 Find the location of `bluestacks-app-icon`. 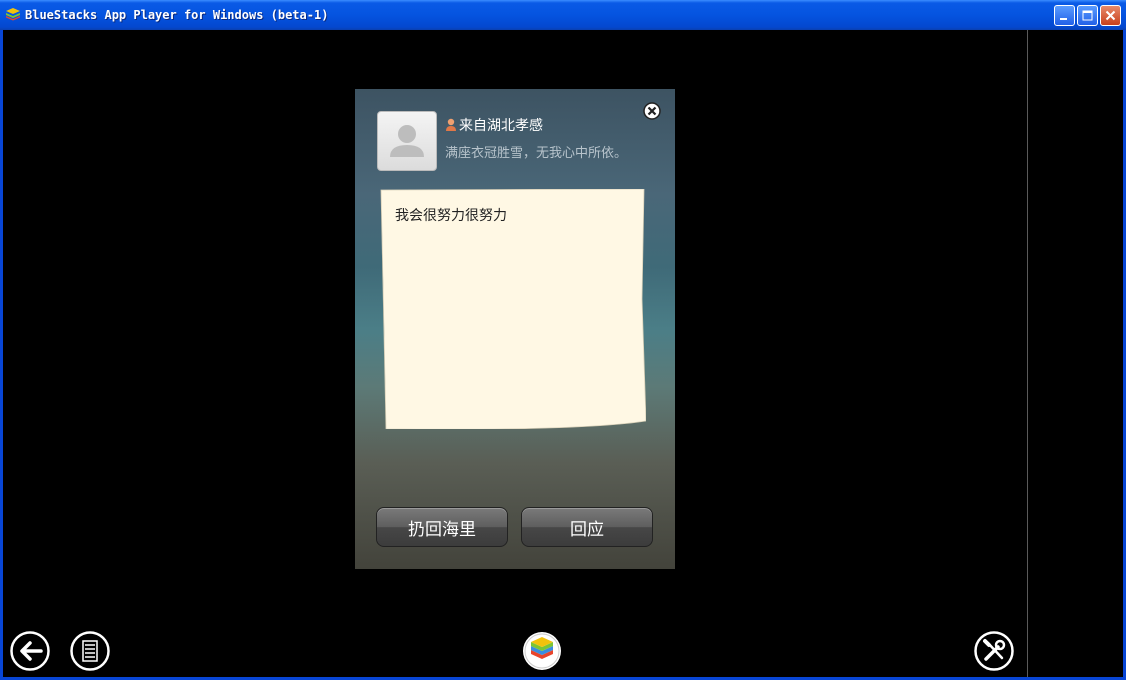

bluestacks-app-icon is located at coordinates (13, 14).